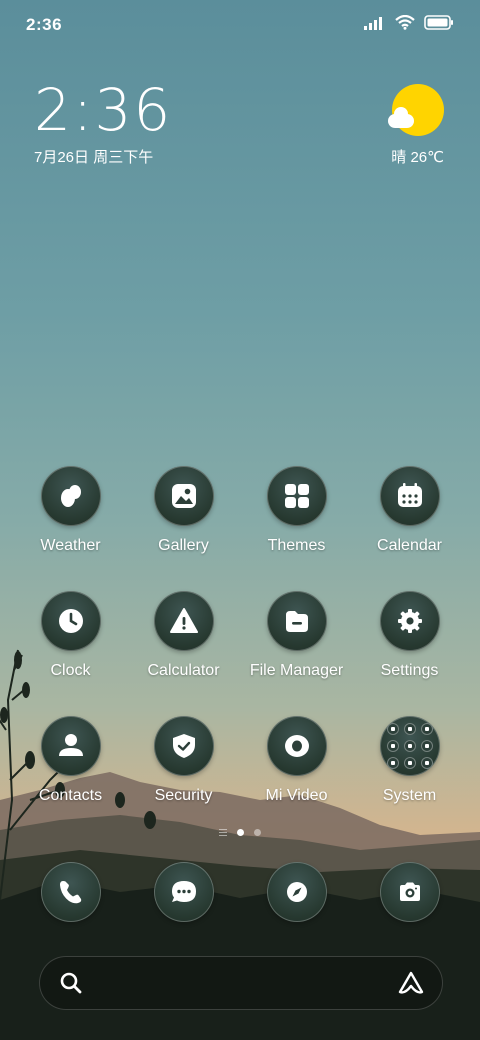 The width and height of the screenshot is (480, 1040). I want to click on app-label: File Manager, so click(296, 670).